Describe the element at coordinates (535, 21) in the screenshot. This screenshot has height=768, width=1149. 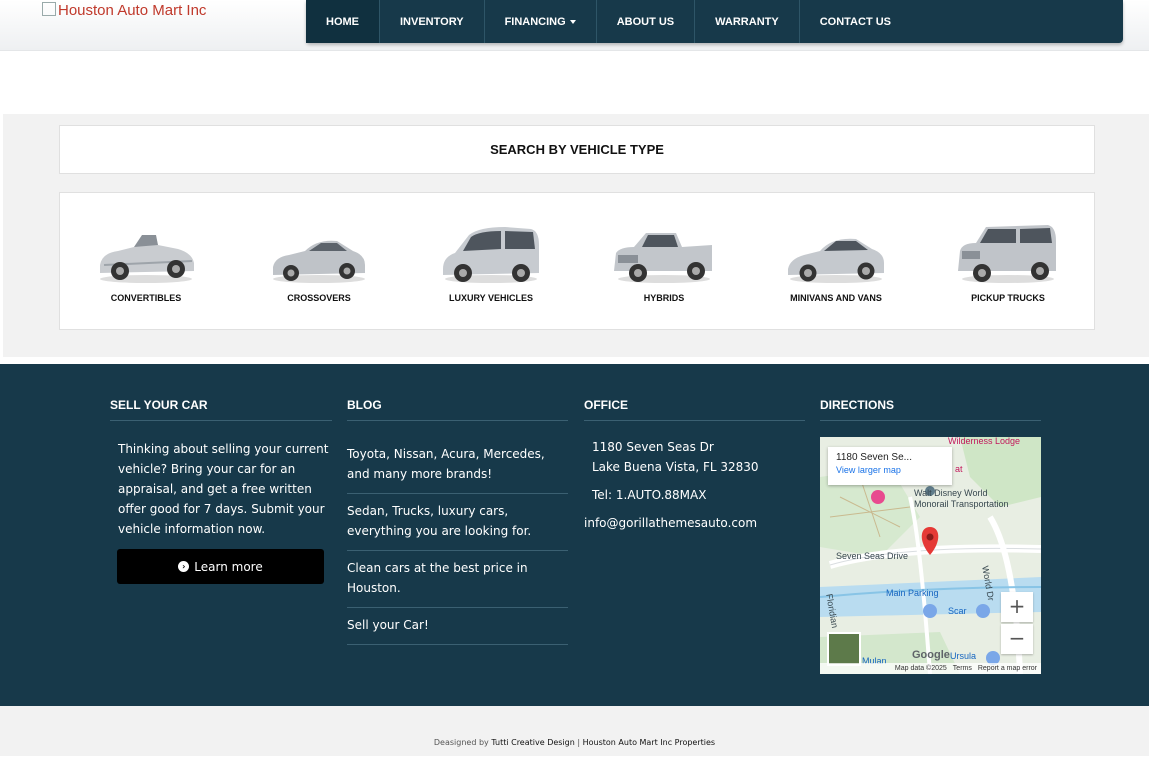
I see `nav-financing-label: FINANCING` at that location.